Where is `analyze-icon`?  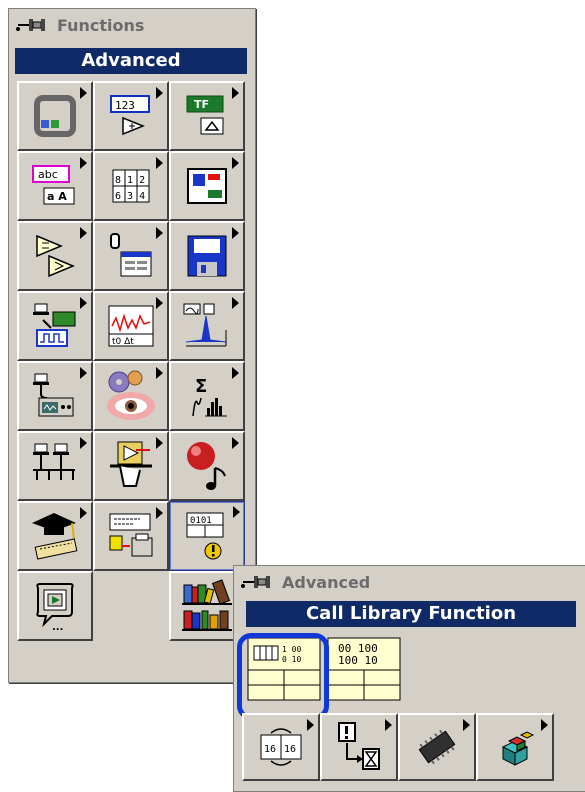
analyze-icon is located at coordinates (205, 325).